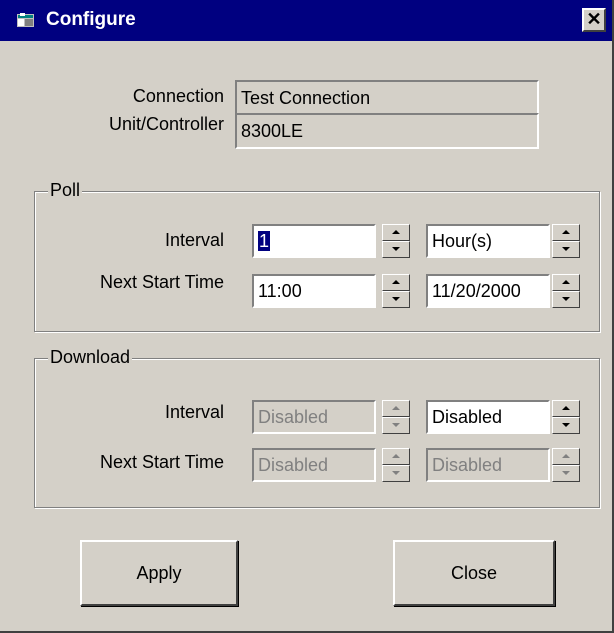  I want to click on download-interval-unit-up-button, so click(566, 408).